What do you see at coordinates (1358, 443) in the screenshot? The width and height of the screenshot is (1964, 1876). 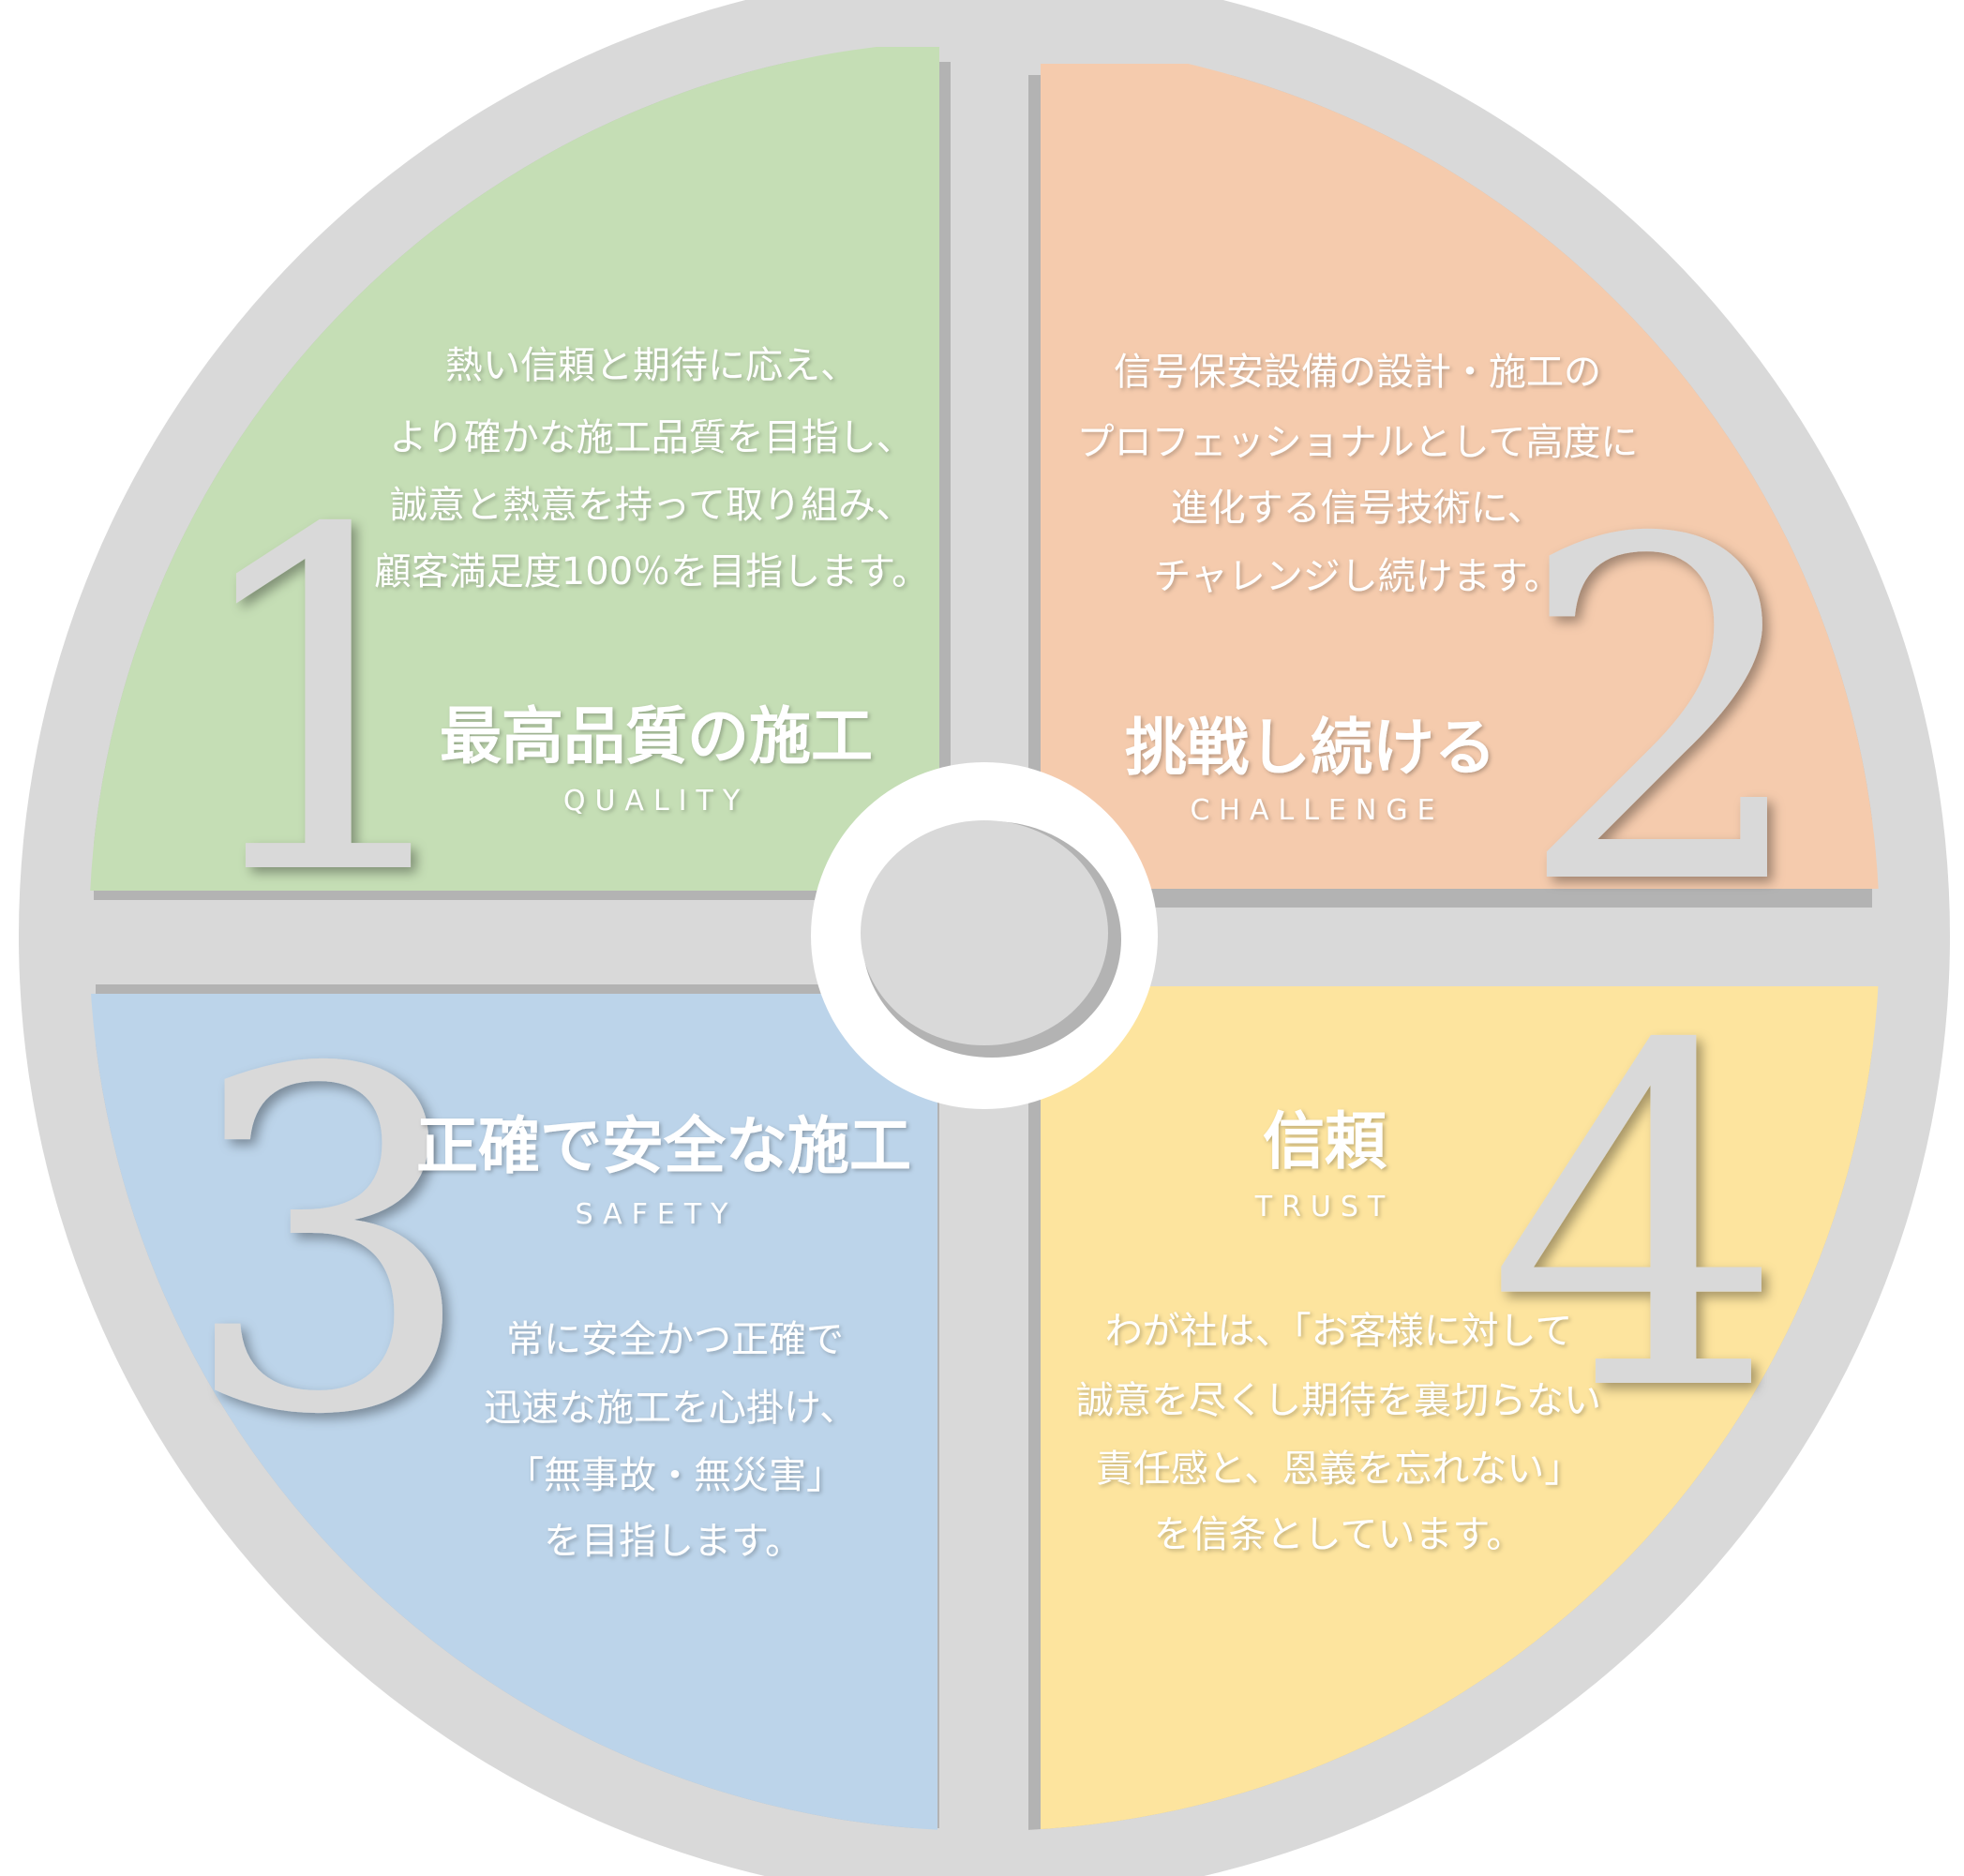 I see `section-2-body-line-2: プロフェッショナルとして高度に` at bounding box center [1358, 443].